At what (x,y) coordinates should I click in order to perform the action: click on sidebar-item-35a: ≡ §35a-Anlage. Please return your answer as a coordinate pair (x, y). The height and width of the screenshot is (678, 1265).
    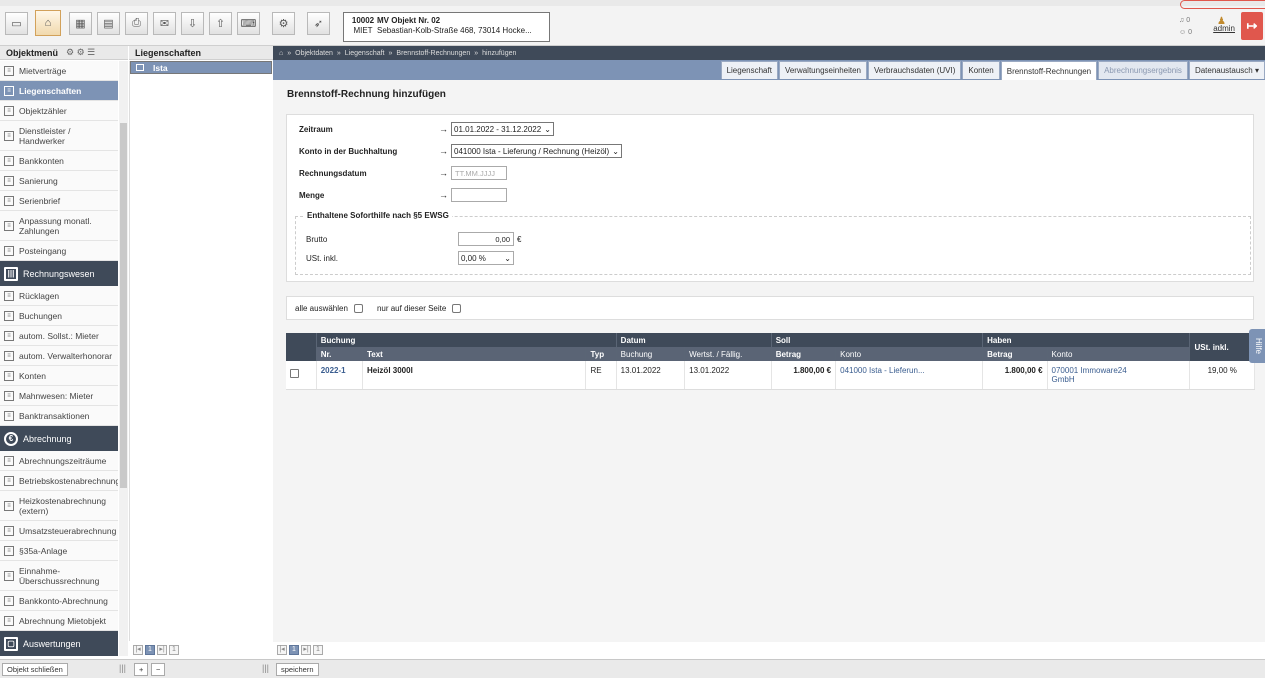
    Looking at the image, I should click on (59, 551).